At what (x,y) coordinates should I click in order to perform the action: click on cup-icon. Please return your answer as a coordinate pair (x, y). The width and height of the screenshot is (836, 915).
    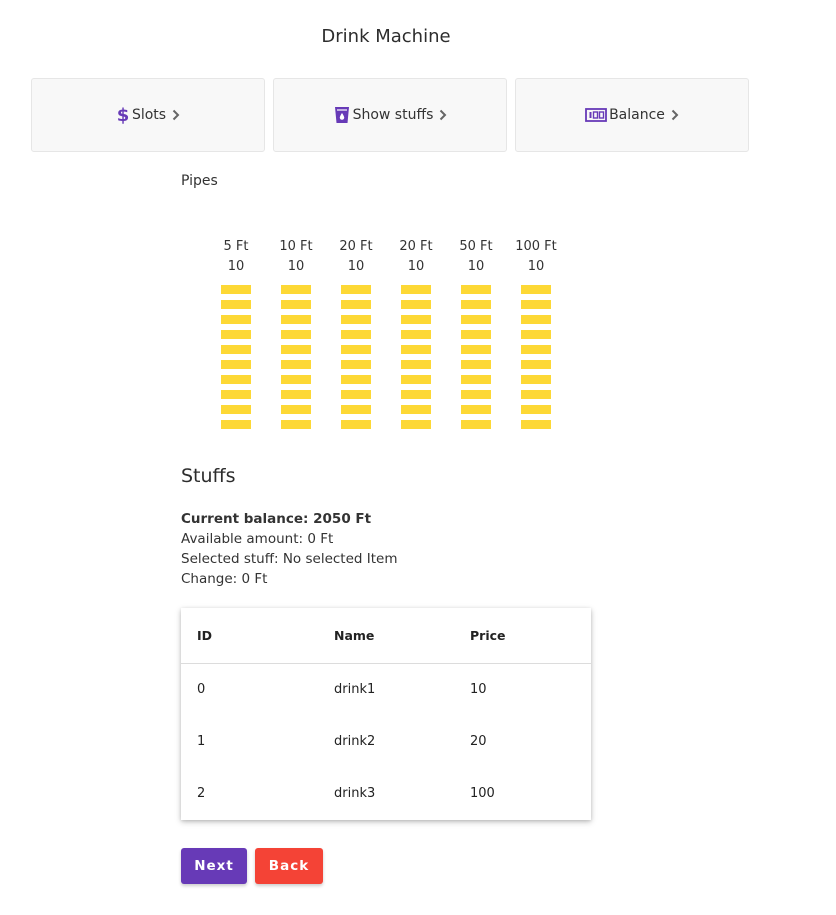
    Looking at the image, I should click on (342, 115).